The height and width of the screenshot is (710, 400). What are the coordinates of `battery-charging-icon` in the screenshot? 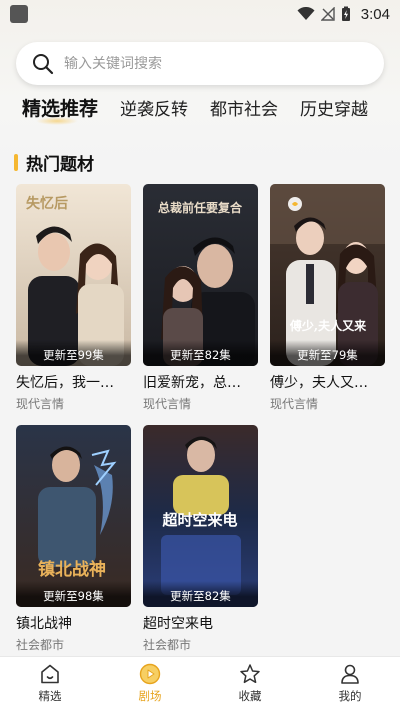 It's located at (345, 13).